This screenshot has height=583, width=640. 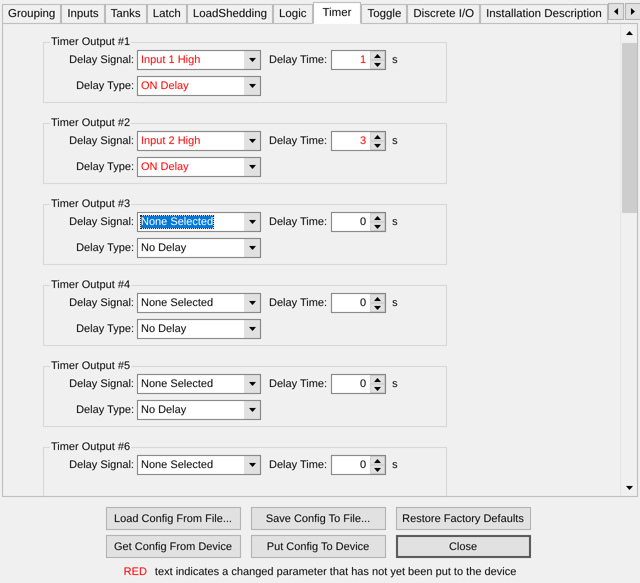 What do you see at coordinates (629, 32) in the screenshot?
I see `scroll-up-icon` at bounding box center [629, 32].